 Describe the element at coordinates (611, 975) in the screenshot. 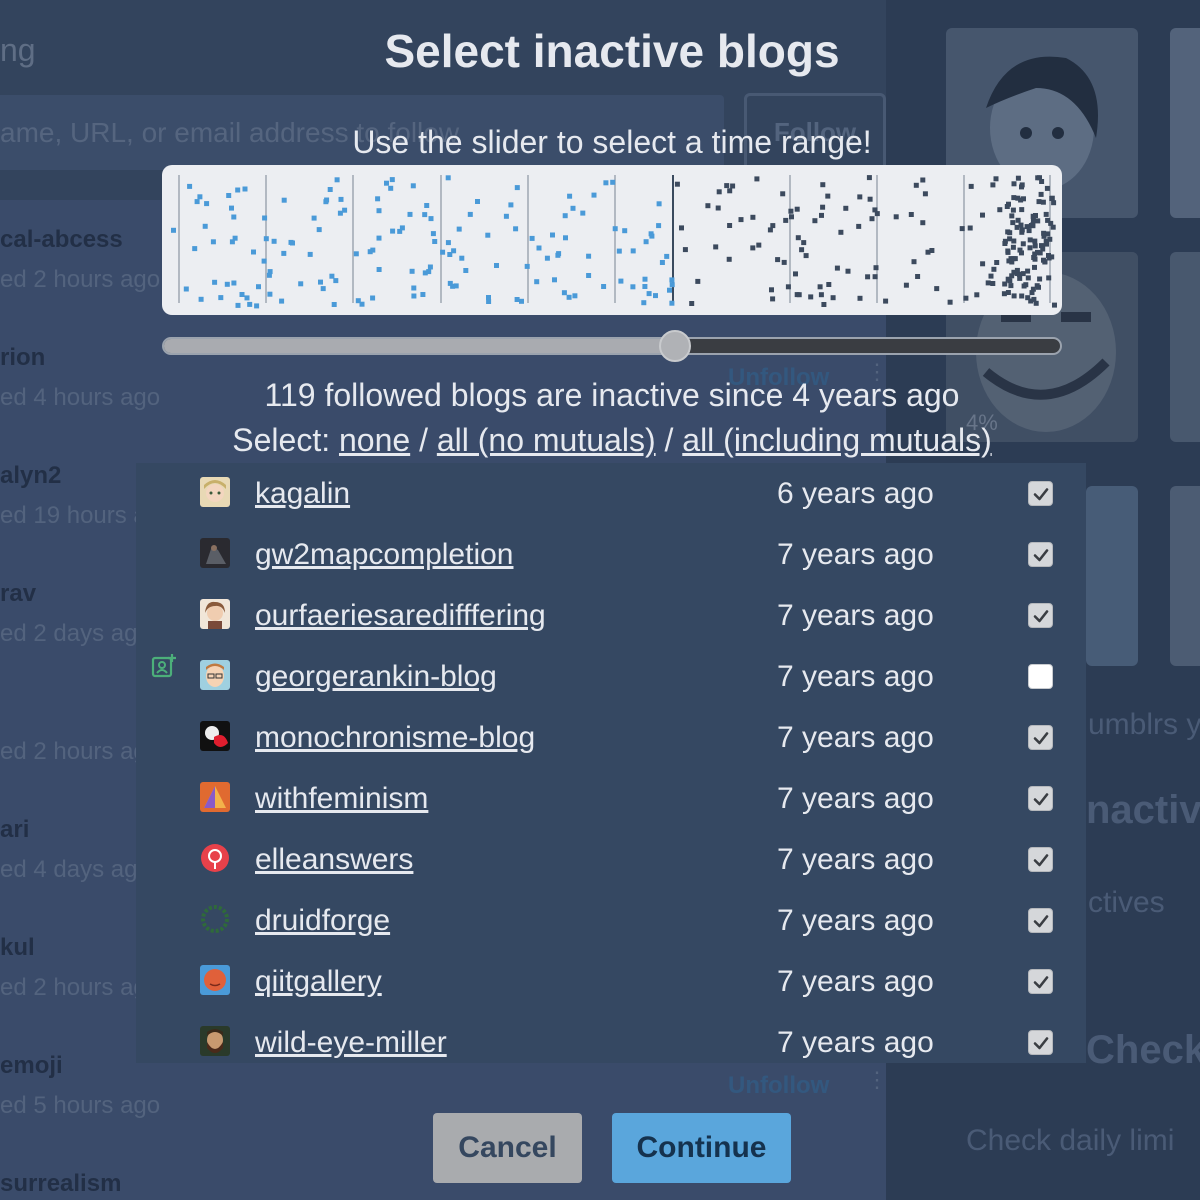

I see `blog-row: qiitgallery 7 years ago` at that location.